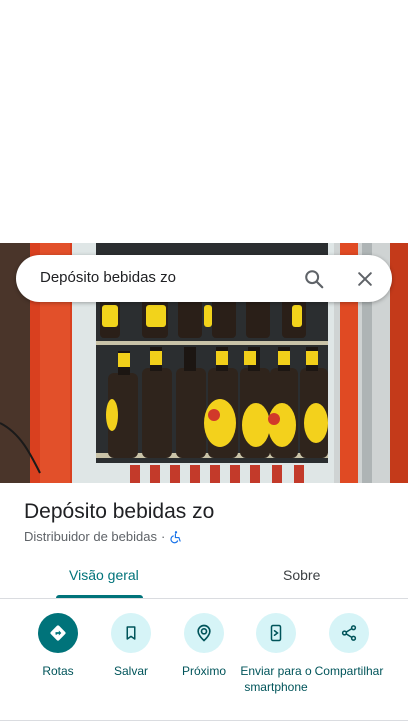 This screenshot has height=726, width=408. I want to click on search-icon, so click(314, 279).